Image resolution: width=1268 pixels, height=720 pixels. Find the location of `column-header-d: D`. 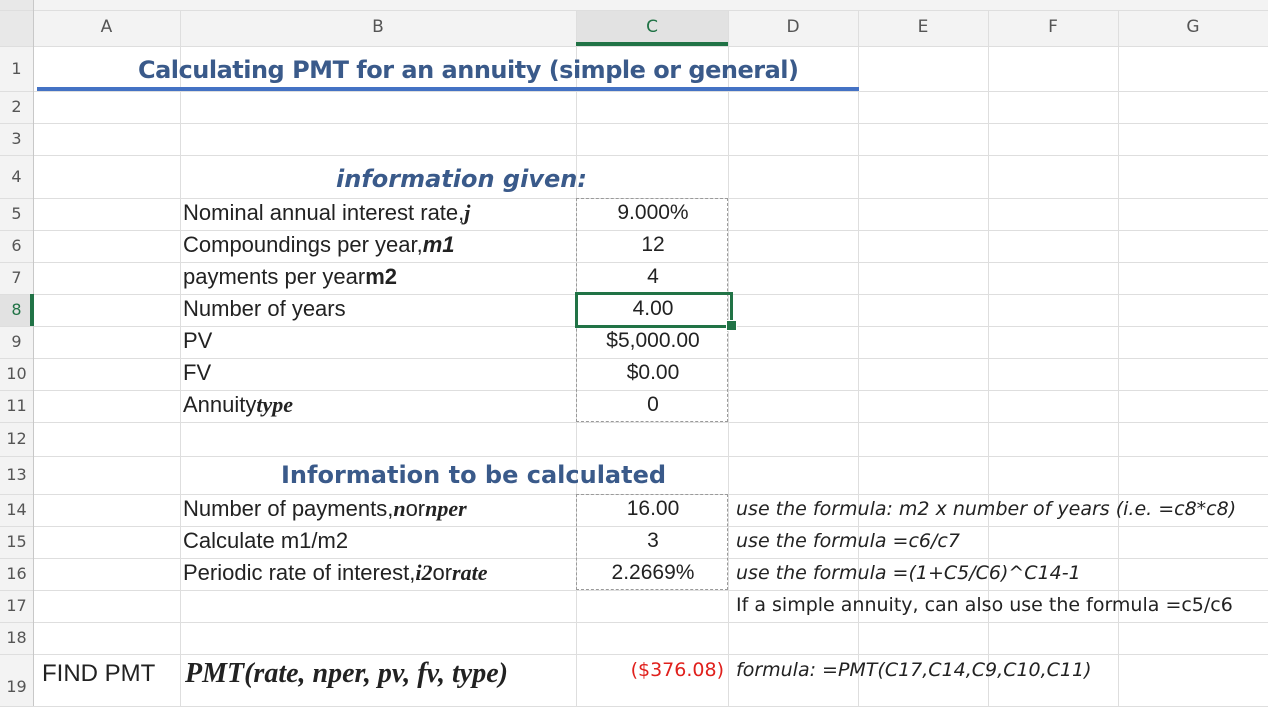

column-header-d: D is located at coordinates (793, 27).